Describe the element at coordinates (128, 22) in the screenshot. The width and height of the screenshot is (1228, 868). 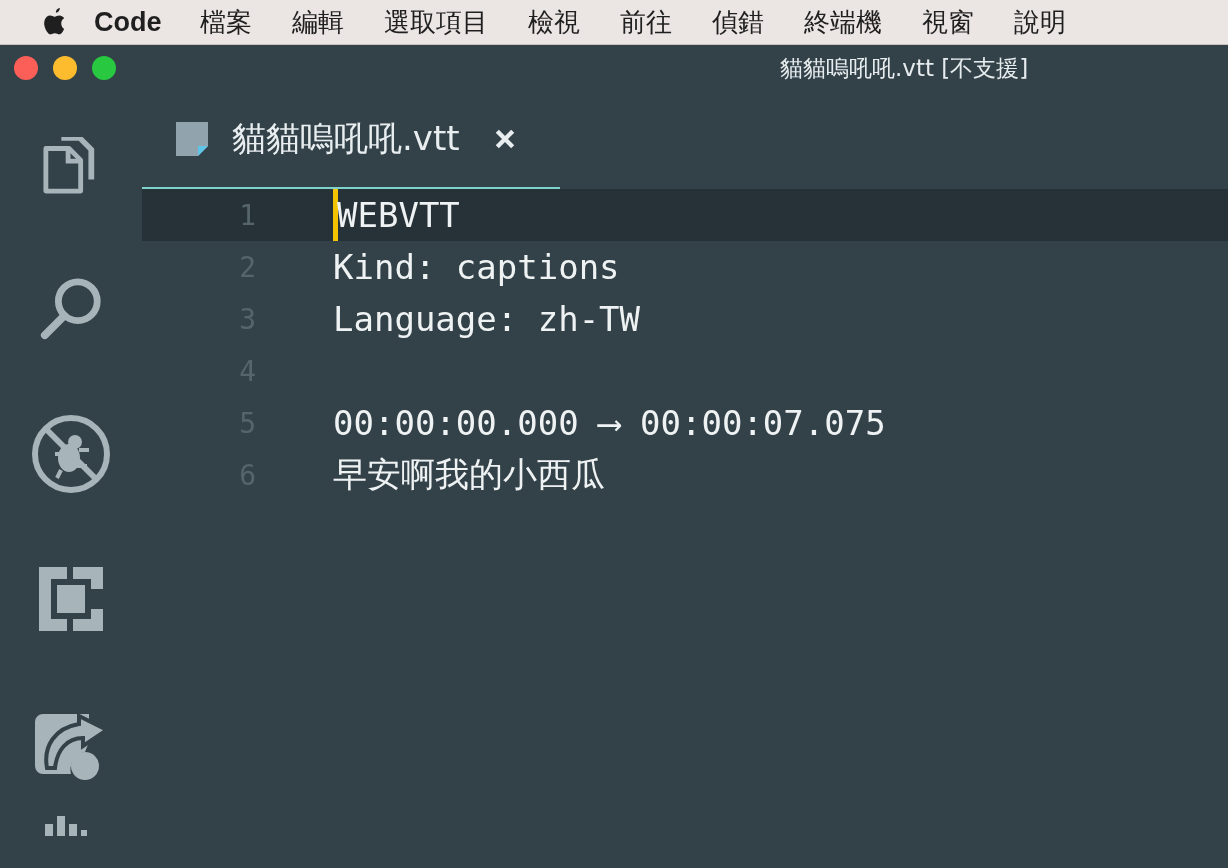
I see `menu-app-name: Code` at that location.